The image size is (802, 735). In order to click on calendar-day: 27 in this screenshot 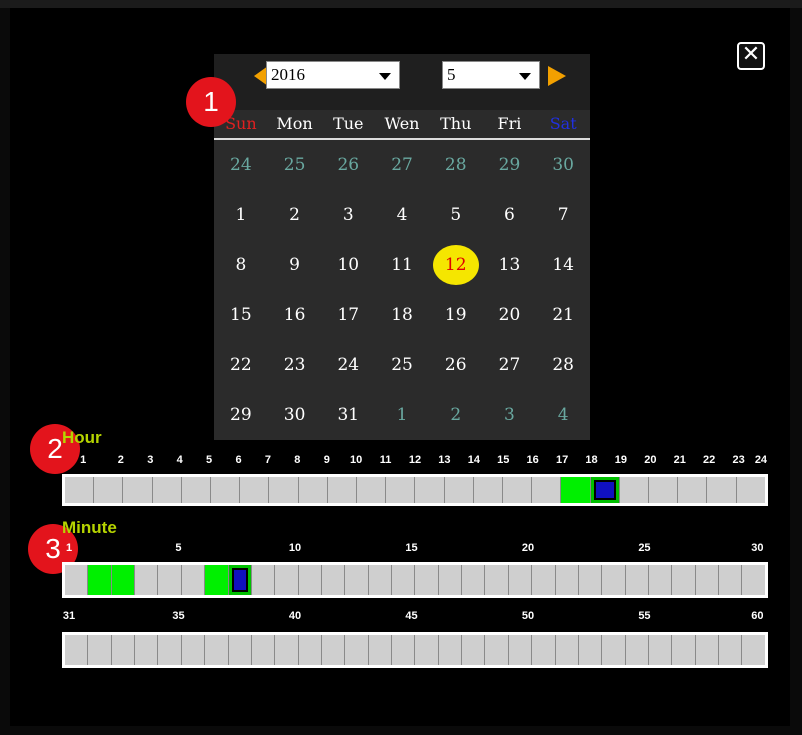, I will do `click(510, 365)`.